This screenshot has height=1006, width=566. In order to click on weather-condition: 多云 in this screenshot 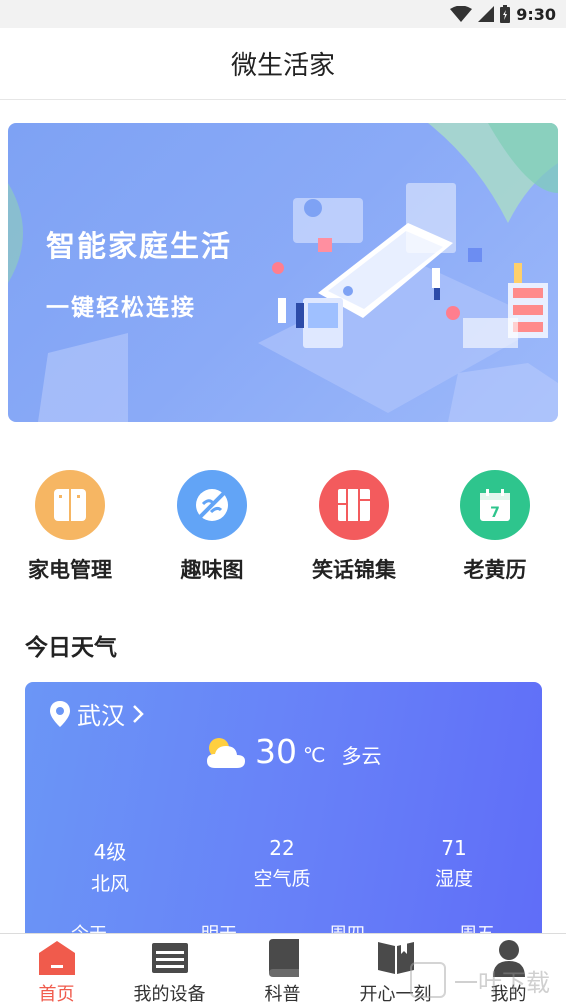, I will do `click(361, 756)`.